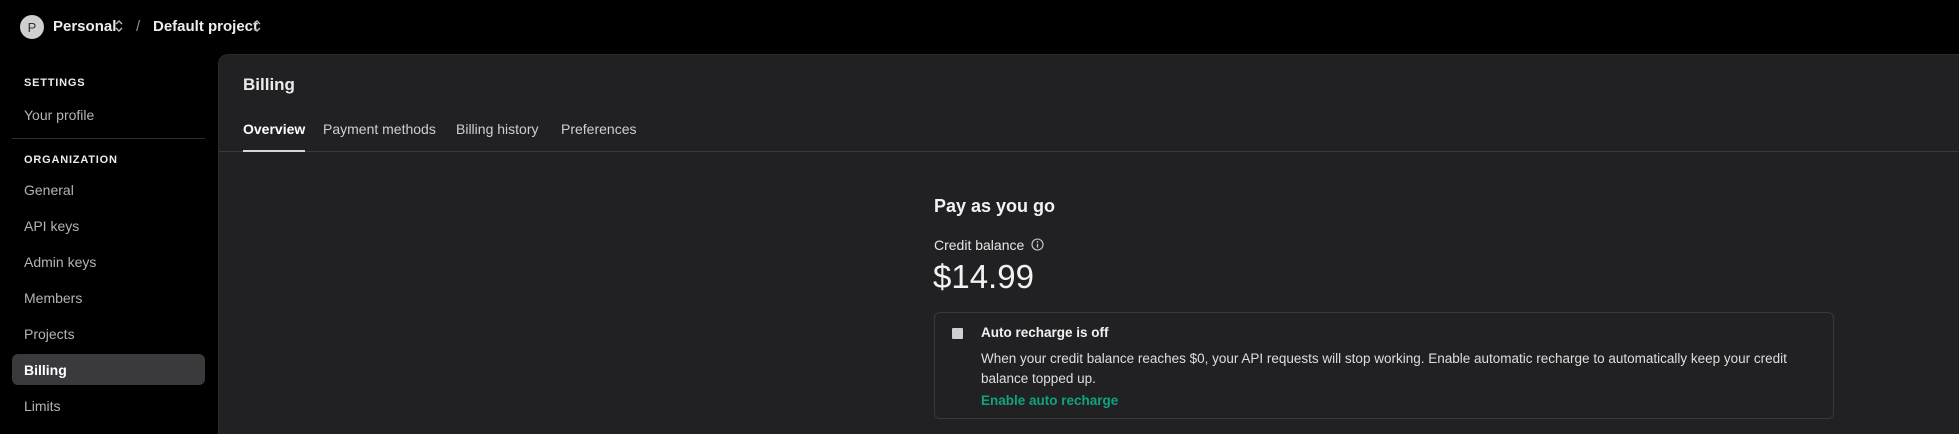 The width and height of the screenshot is (1959, 434). I want to click on tab-preferences: Preferences, so click(598, 135).